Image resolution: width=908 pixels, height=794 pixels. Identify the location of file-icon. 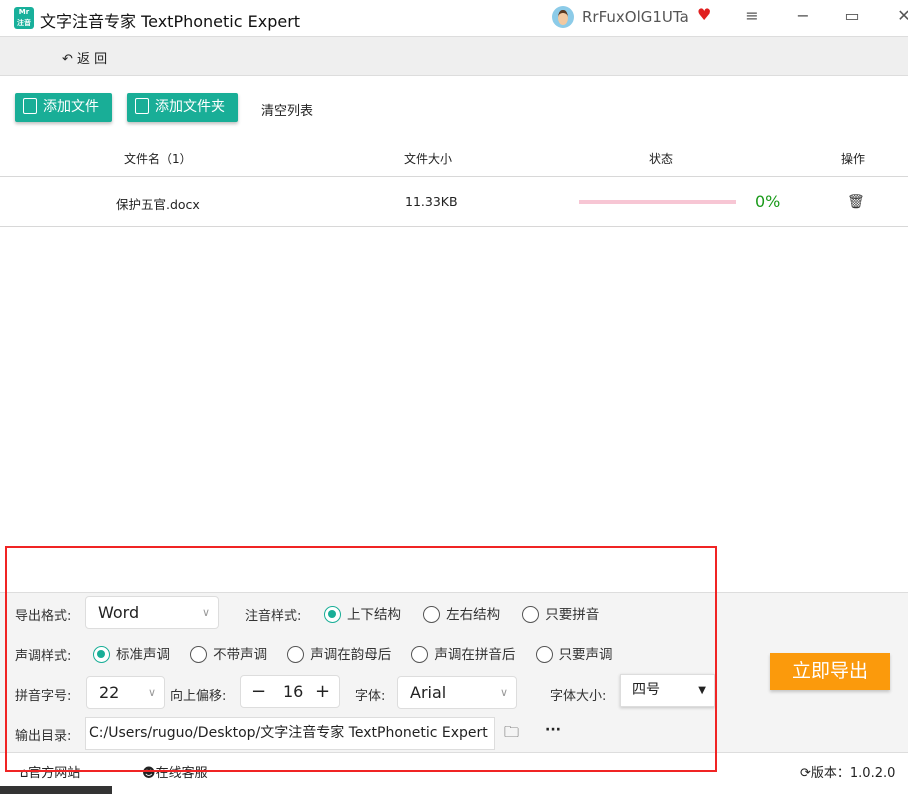
(30, 106).